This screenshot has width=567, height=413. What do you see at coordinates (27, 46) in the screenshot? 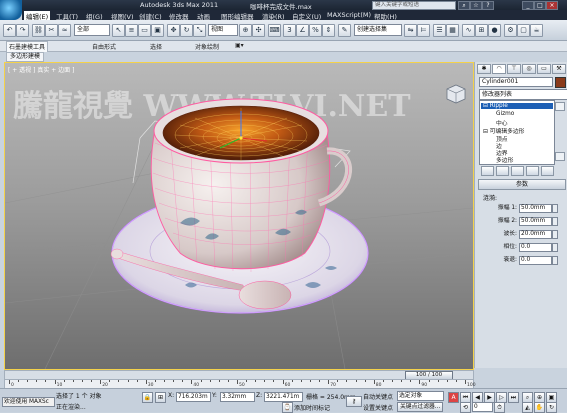
I see `tab-graphite-modeling: 石墨建模工具` at bounding box center [27, 46].